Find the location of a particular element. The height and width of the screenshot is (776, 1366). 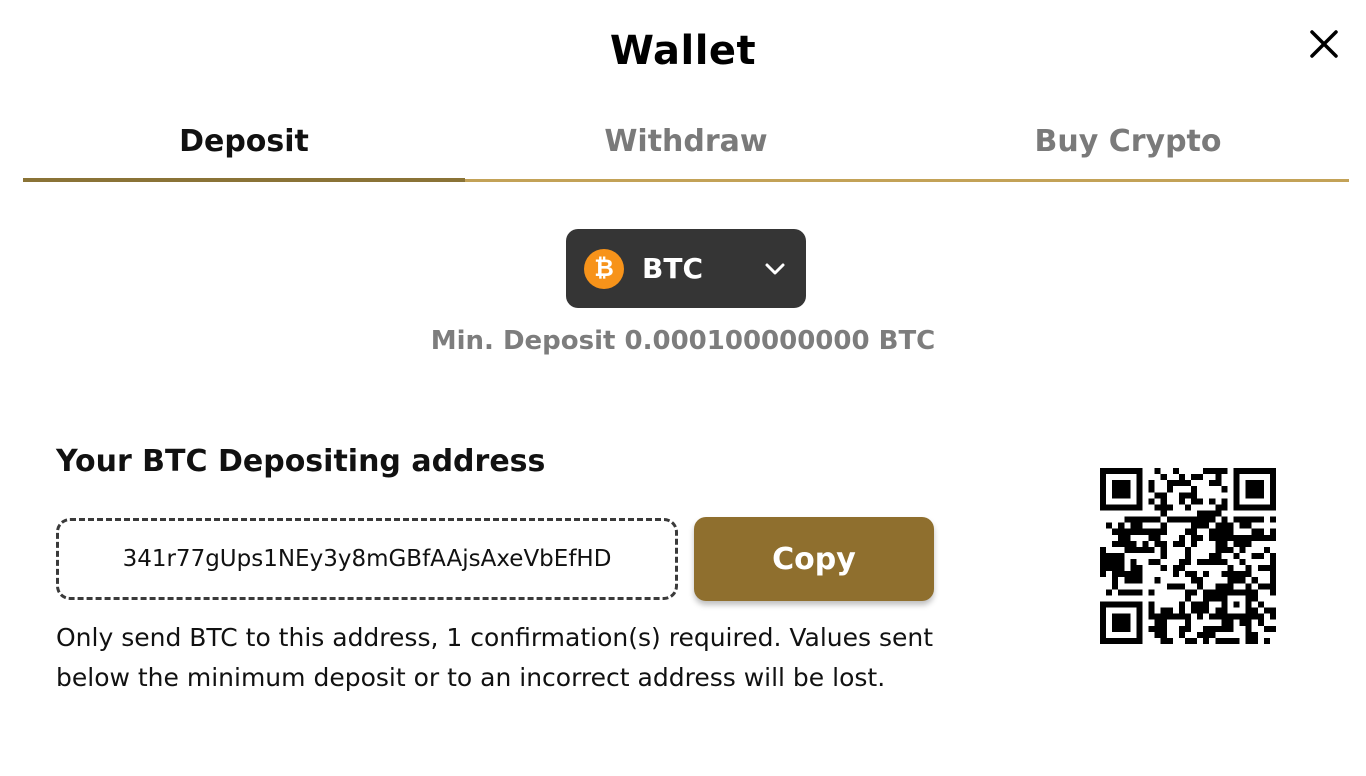

coin-selector: ₿ BTC is located at coordinates (686, 268).